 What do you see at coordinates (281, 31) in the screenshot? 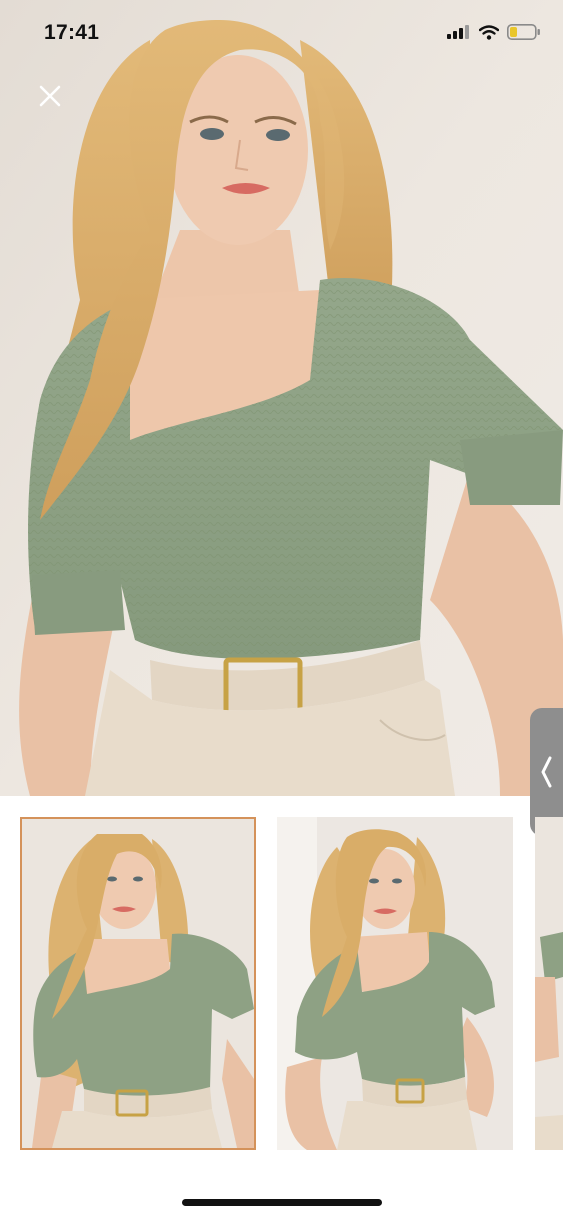
I see `status-bar: 17:41` at bounding box center [281, 31].